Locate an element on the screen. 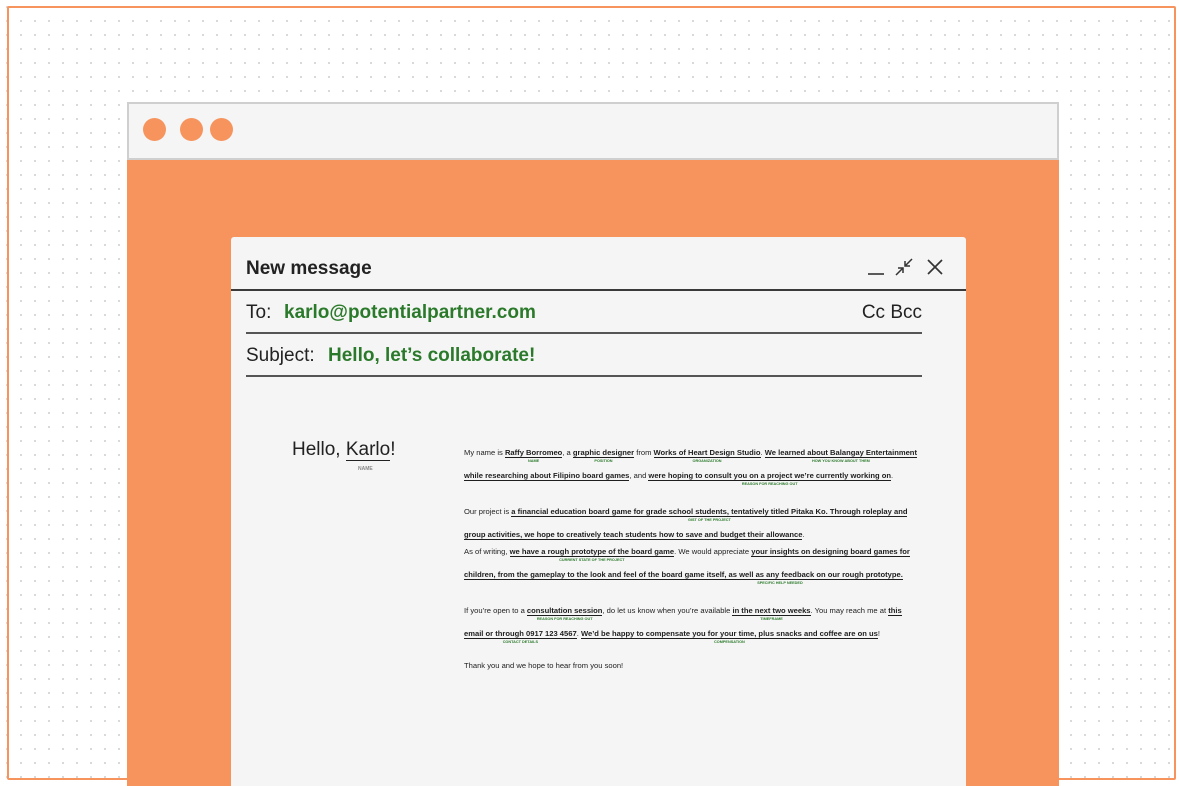 The width and height of the screenshot is (1179, 786). text: , and is located at coordinates (639, 475).